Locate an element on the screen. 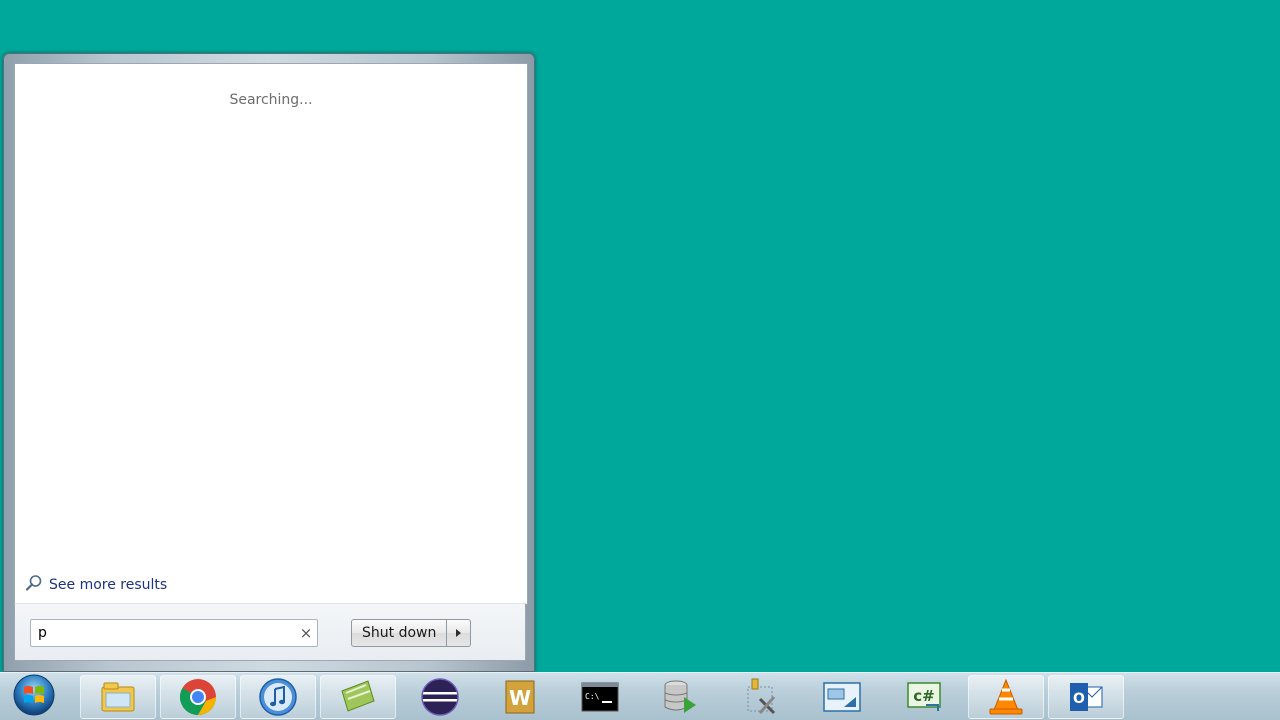 Image resolution: width=1280 pixels, height=720 pixels. taskbar-tools is located at coordinates (760, 697).